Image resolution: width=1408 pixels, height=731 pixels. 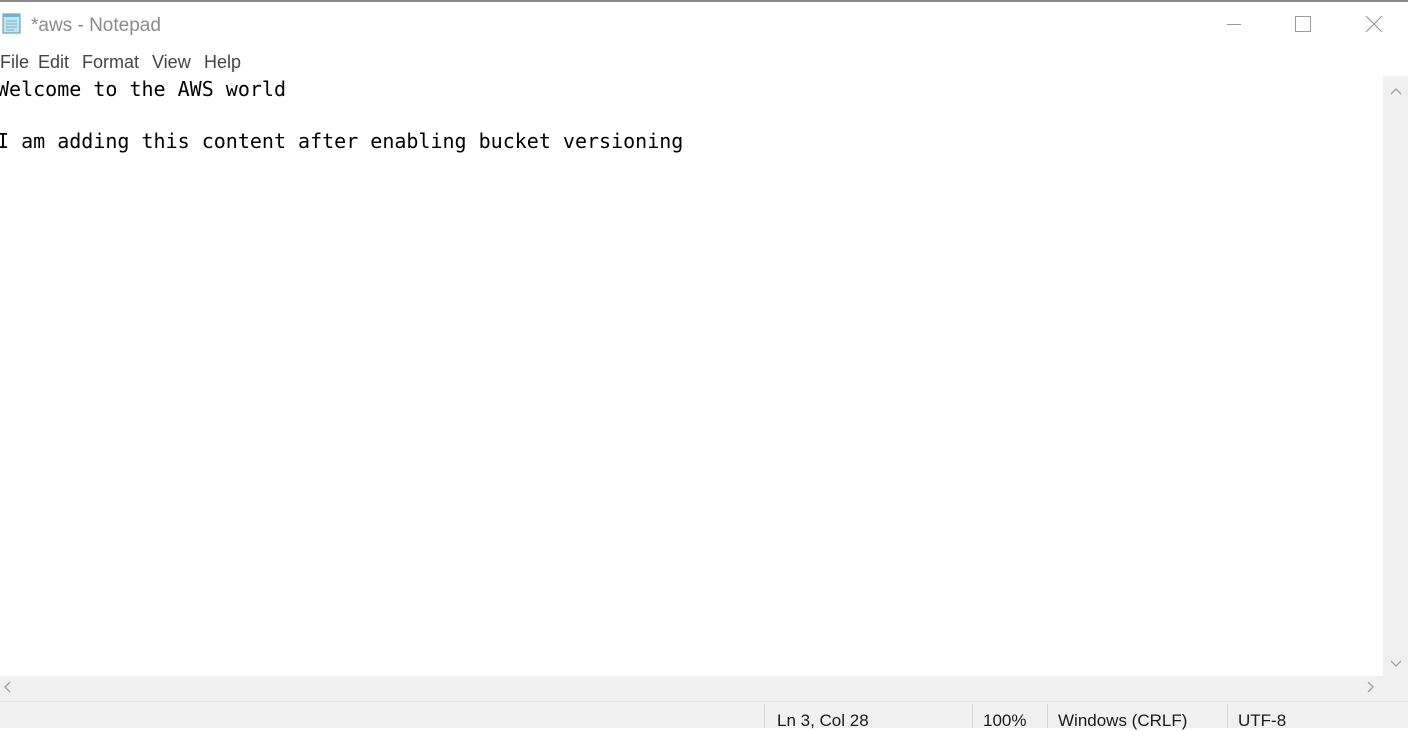 I want to click on chevron-up-icon, so click(x=1396, y=91).